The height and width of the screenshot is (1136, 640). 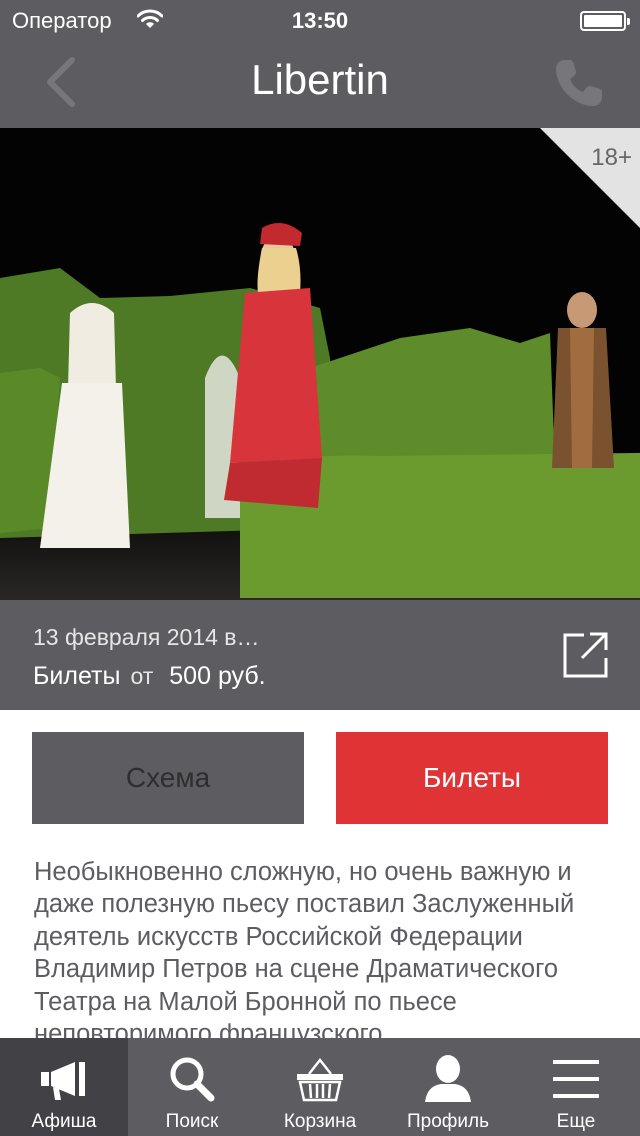 I want to click on tab-label: Профиль, so click(x=448, y=1121).